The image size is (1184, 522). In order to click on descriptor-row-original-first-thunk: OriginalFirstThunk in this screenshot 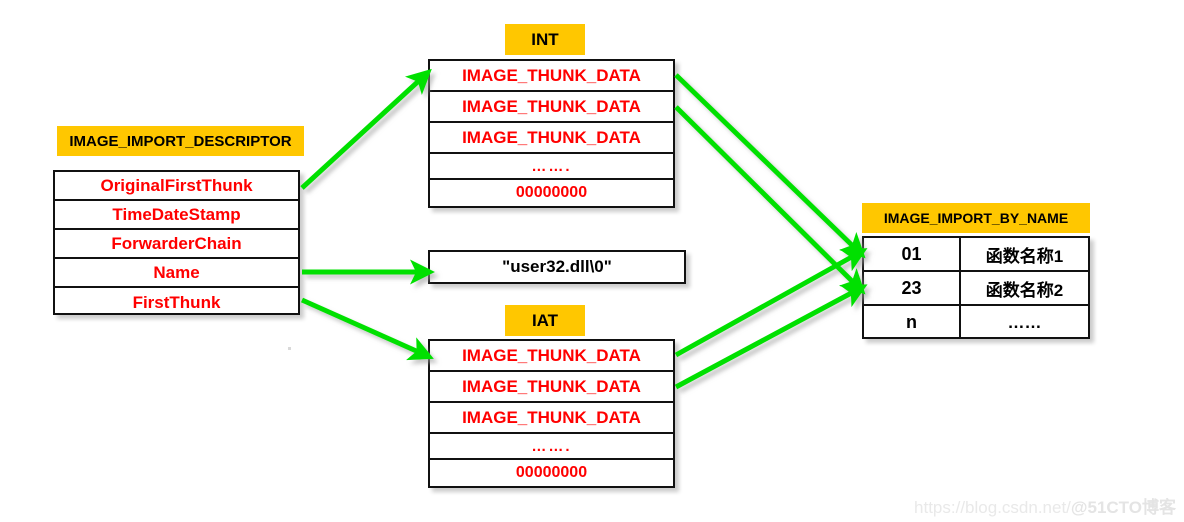, I will do `click(176, 186)`.